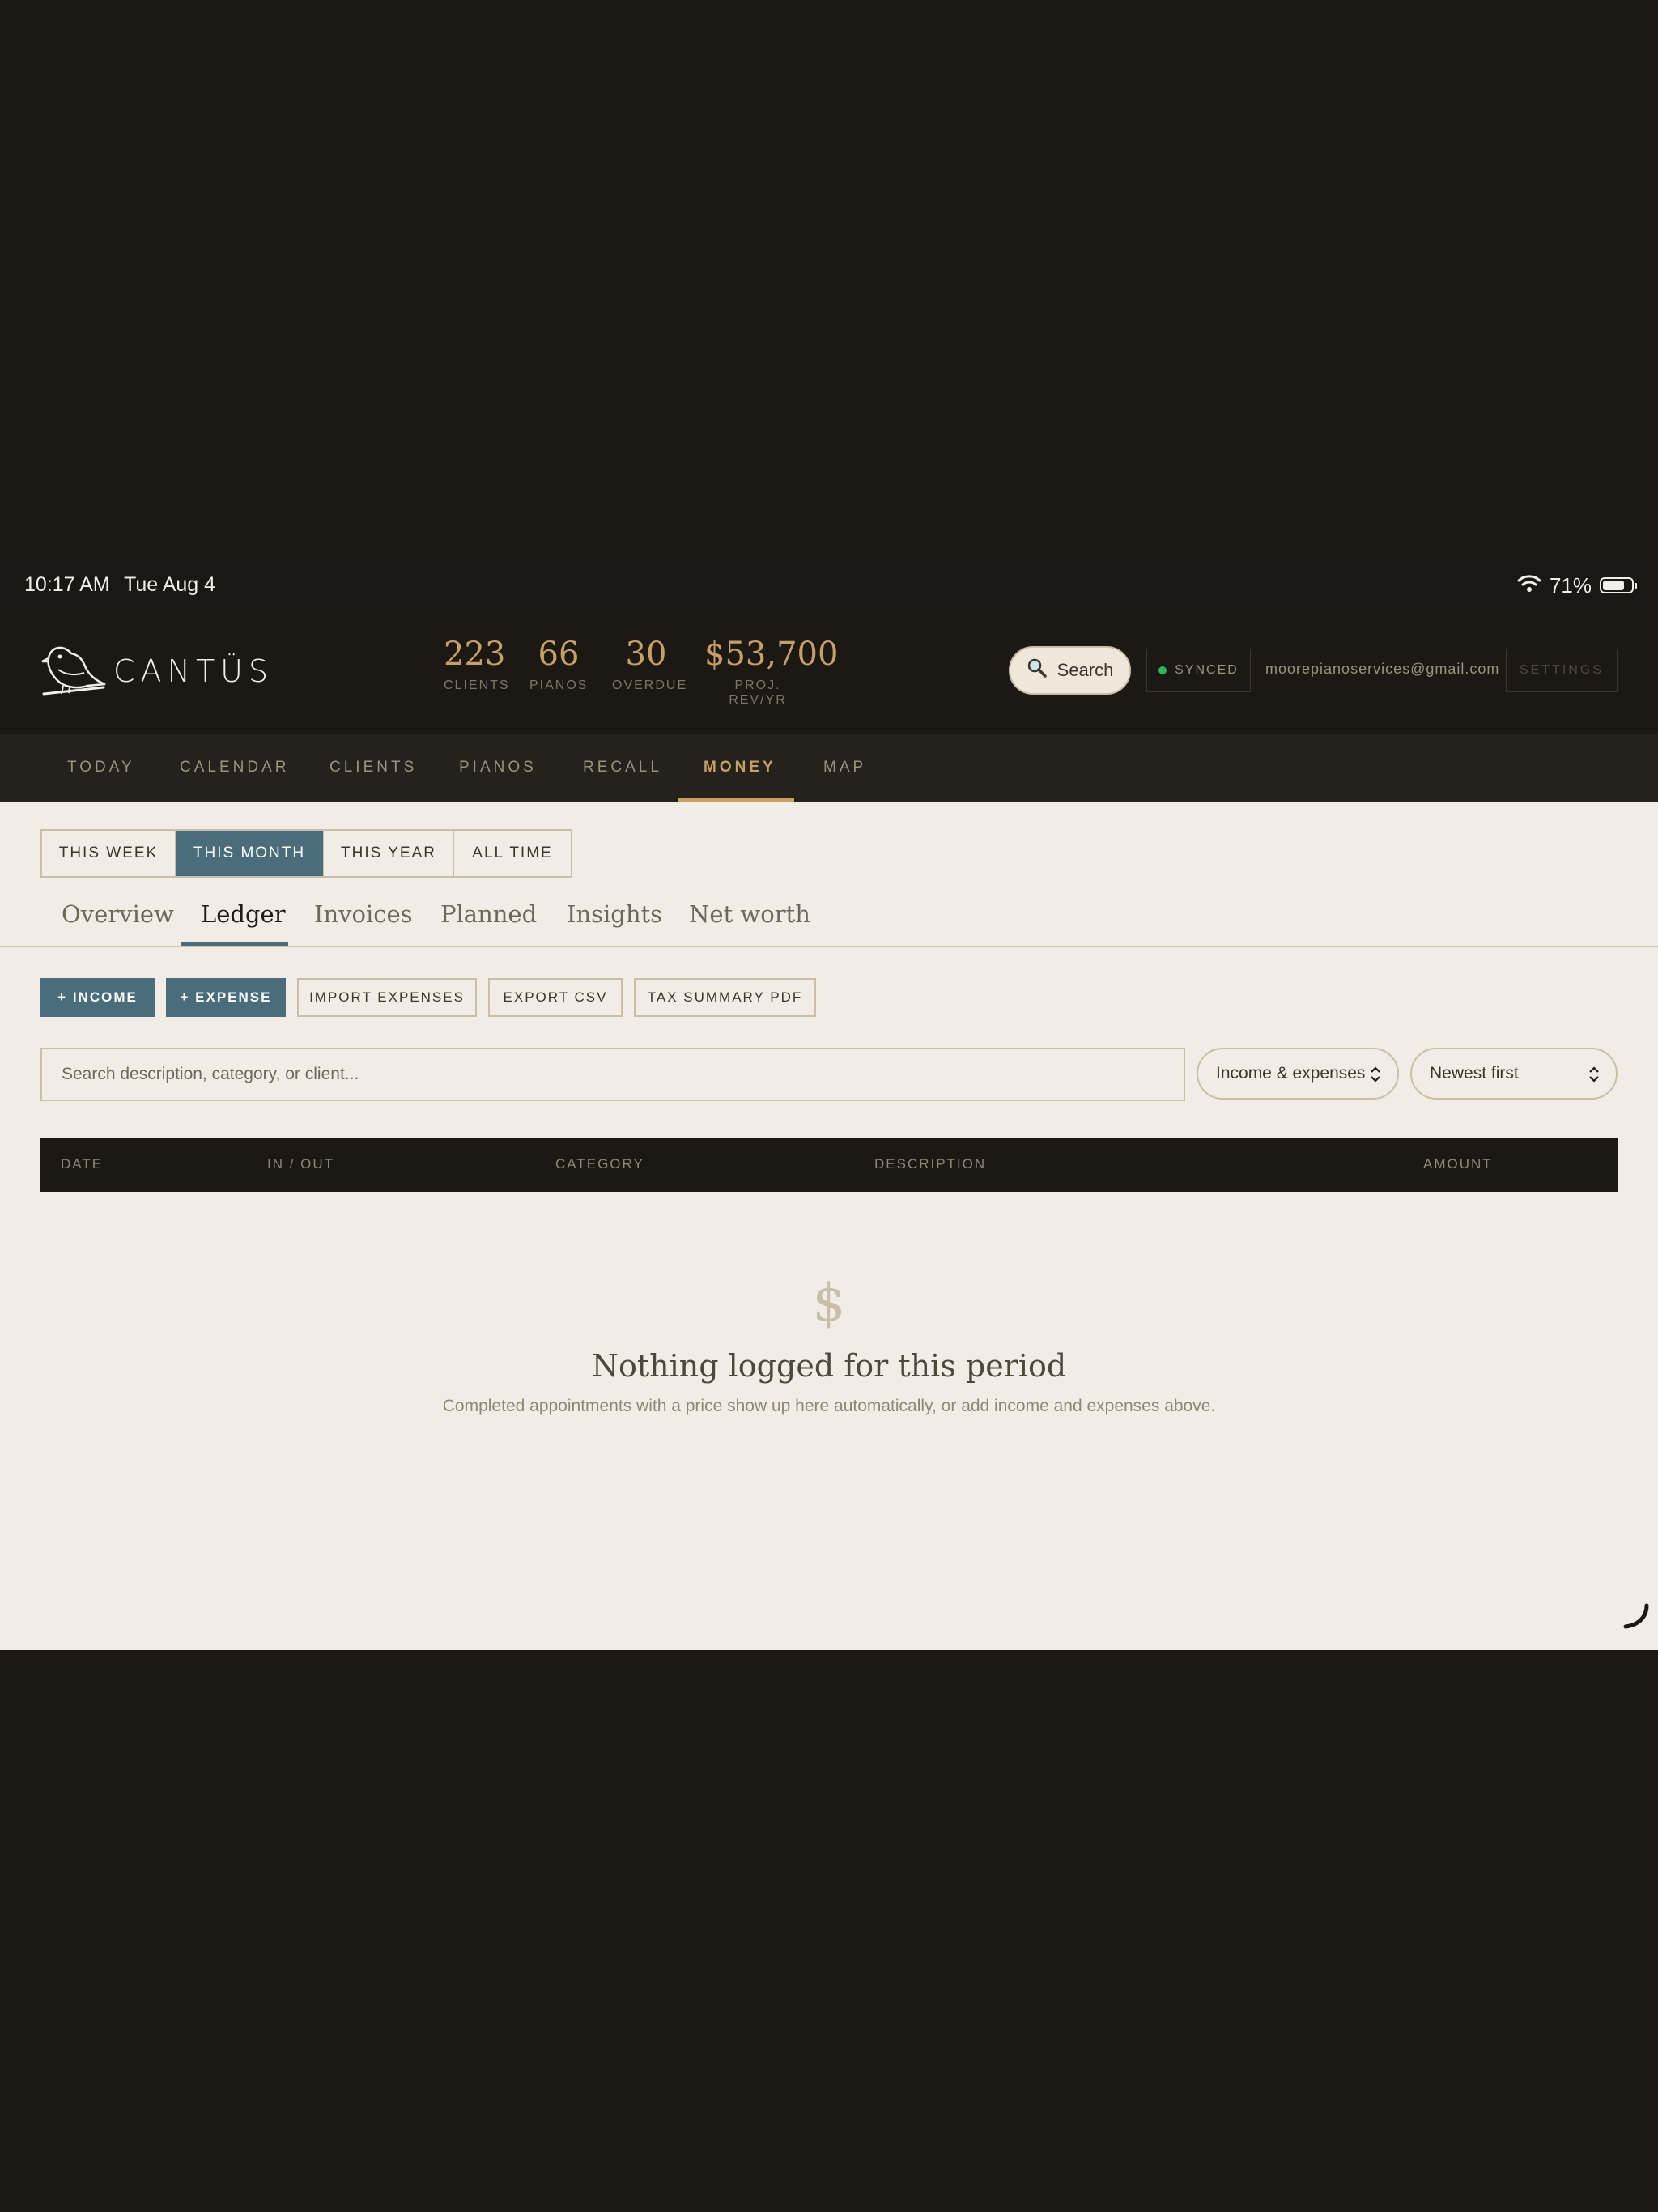 This screenshot has height=2212, width=1658. Describe the element at coordinates (1529, 585) in the screenshot. I see `wifi-icon` at that location.